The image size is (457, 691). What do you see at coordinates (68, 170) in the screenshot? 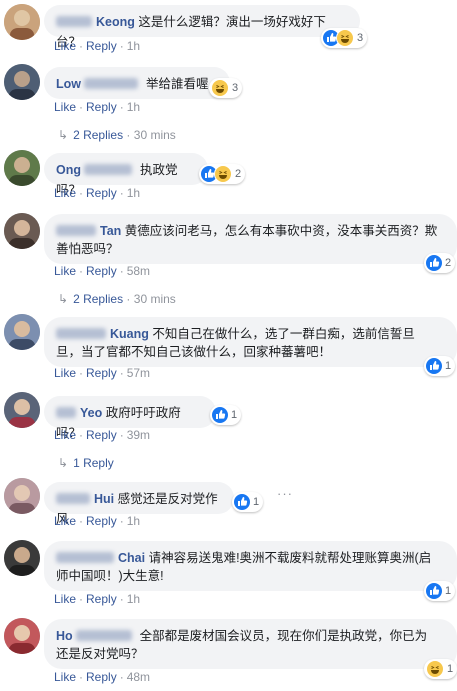
I see `commenter-name: Ong` at bounding box center [68, 170].